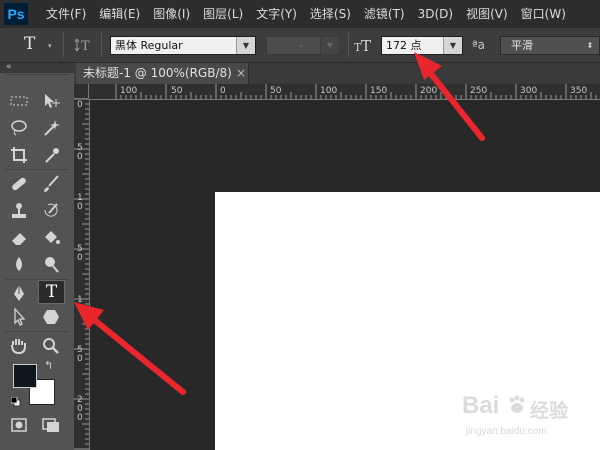  Describe the element at coordinates (517, 405) in the screenshot. I see `paw-icon` at that location.